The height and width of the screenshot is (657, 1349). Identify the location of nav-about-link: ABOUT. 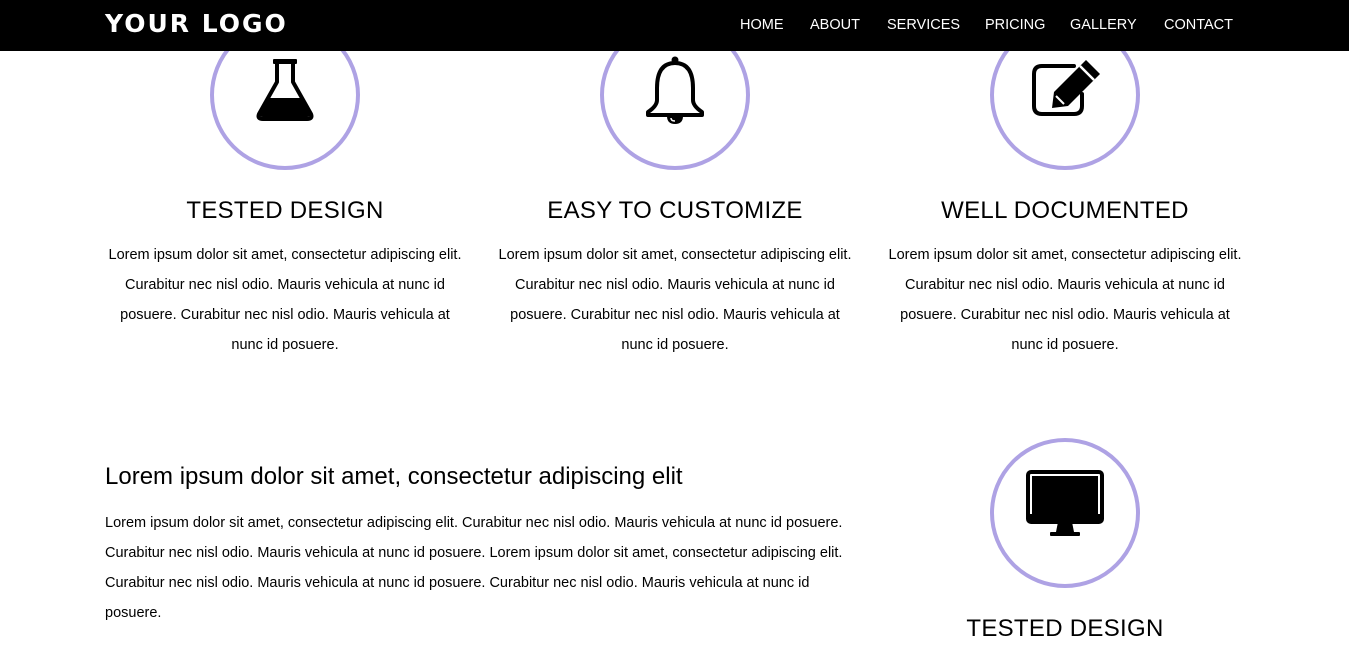
(835, 25).